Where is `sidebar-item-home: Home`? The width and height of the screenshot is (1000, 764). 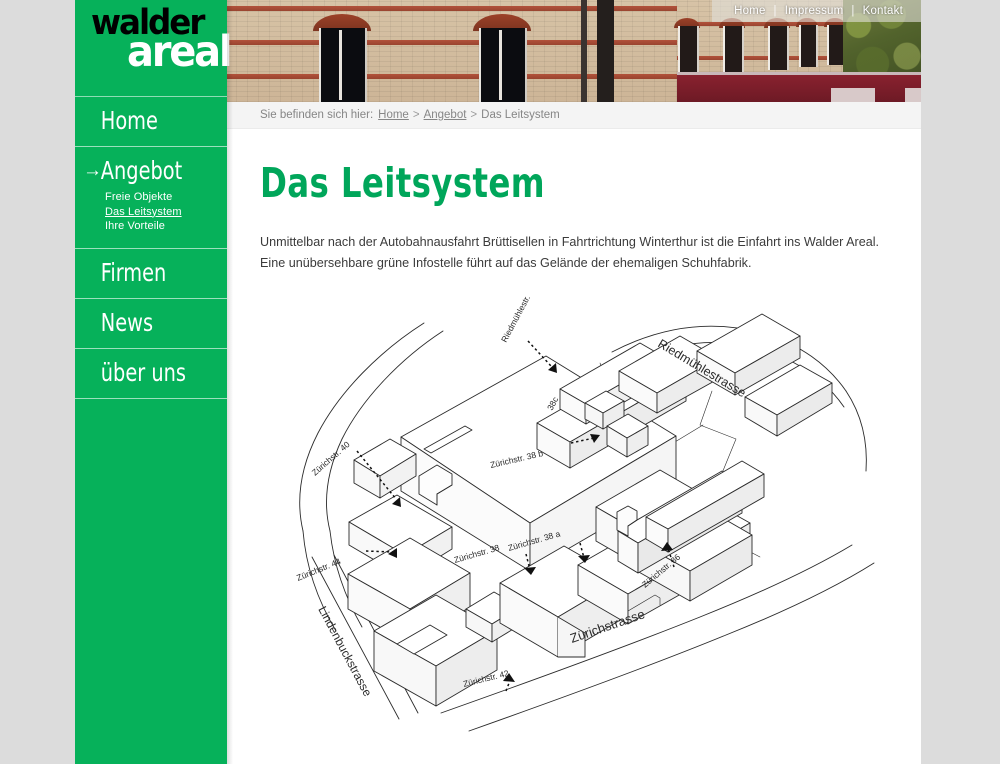
sidebar-item-home: Home is located at coordinates (151, 122).